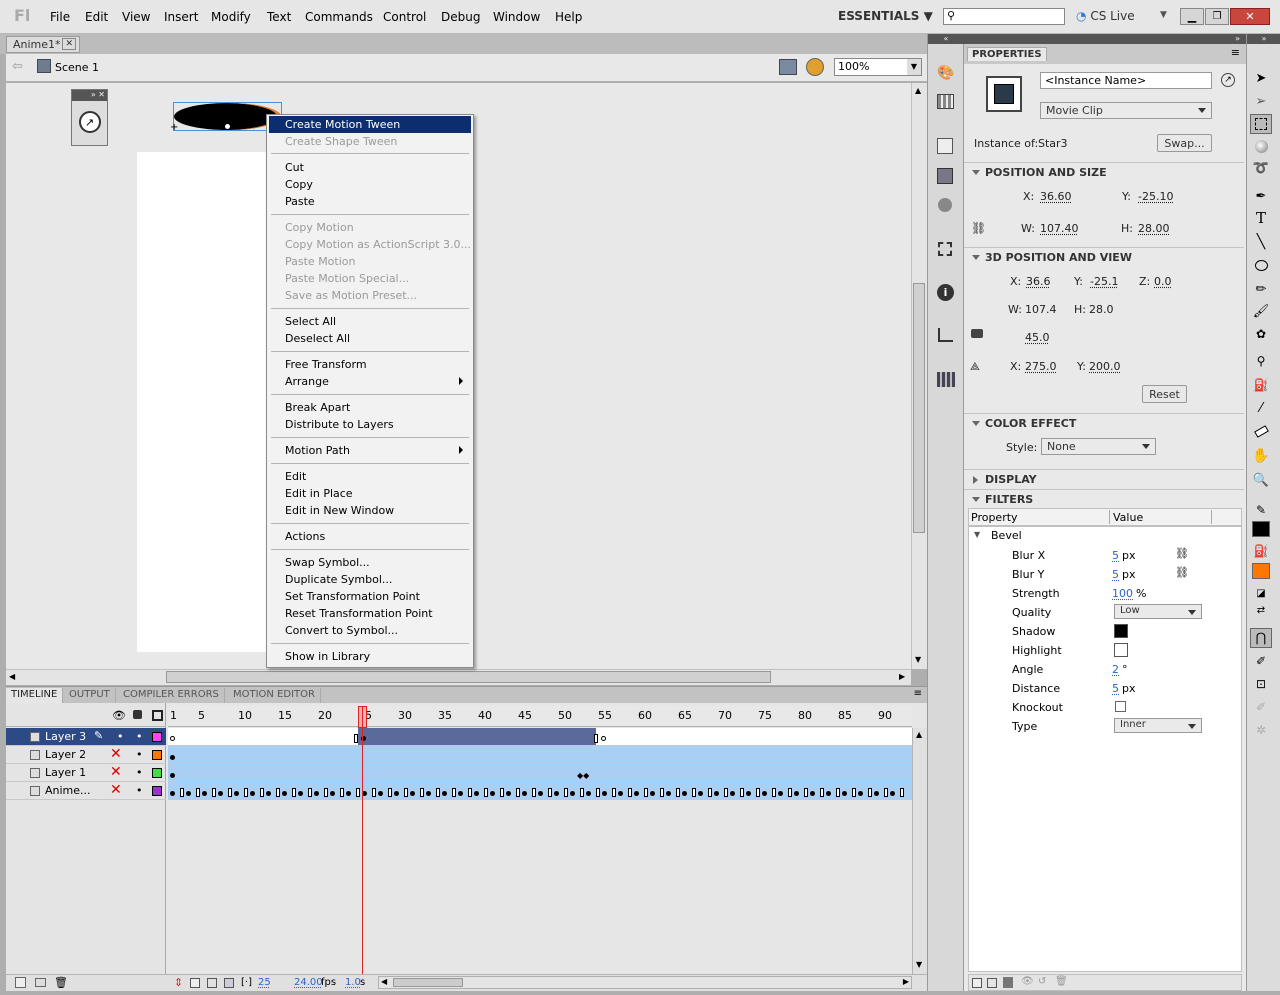 This screenshot has height=995, width=1280. Describe the element at coordinates (370, 476) in the screenshot. I see `menu-item-edit: Edit` at that location.